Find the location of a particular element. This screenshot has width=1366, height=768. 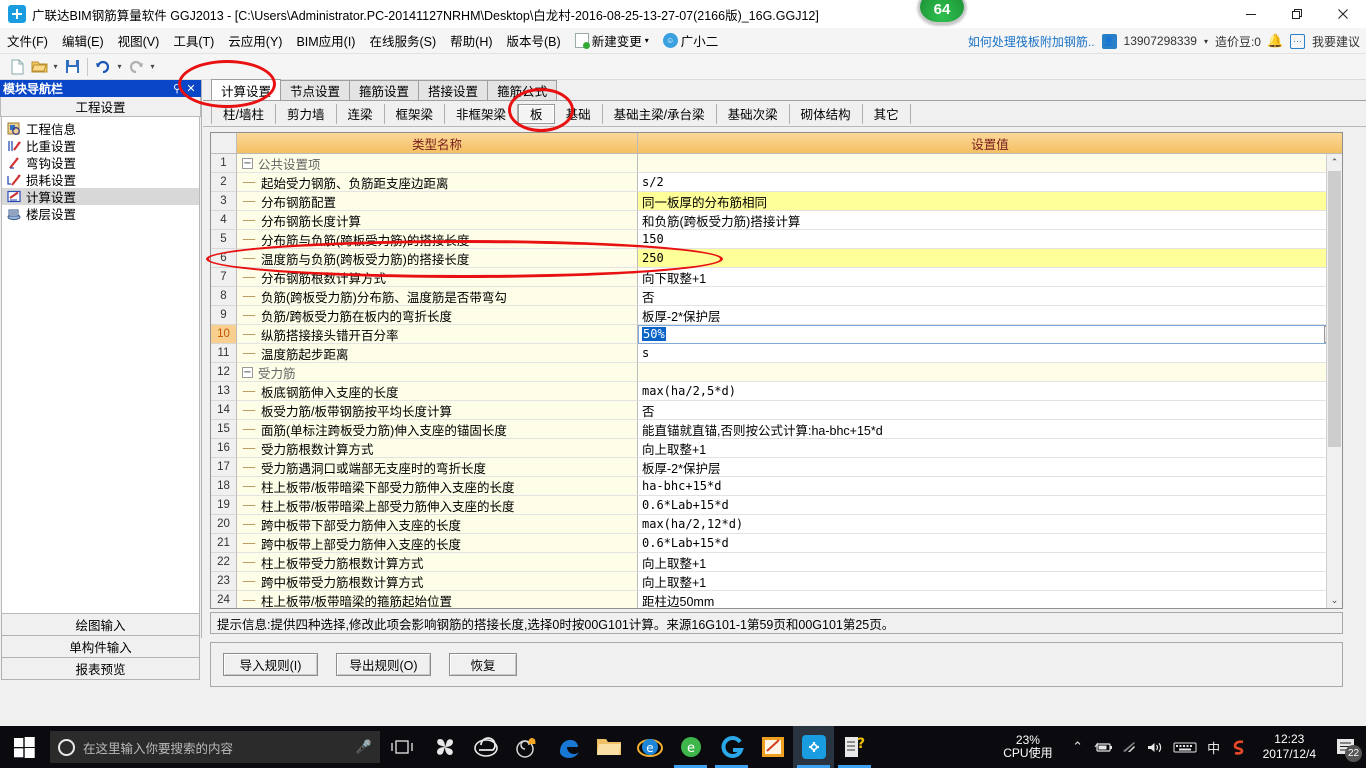

table-row: 8 — 负筋(跨板受力筋)分布筋、温度筋是否带弯勾 否 is located at coordinates (776, 296).